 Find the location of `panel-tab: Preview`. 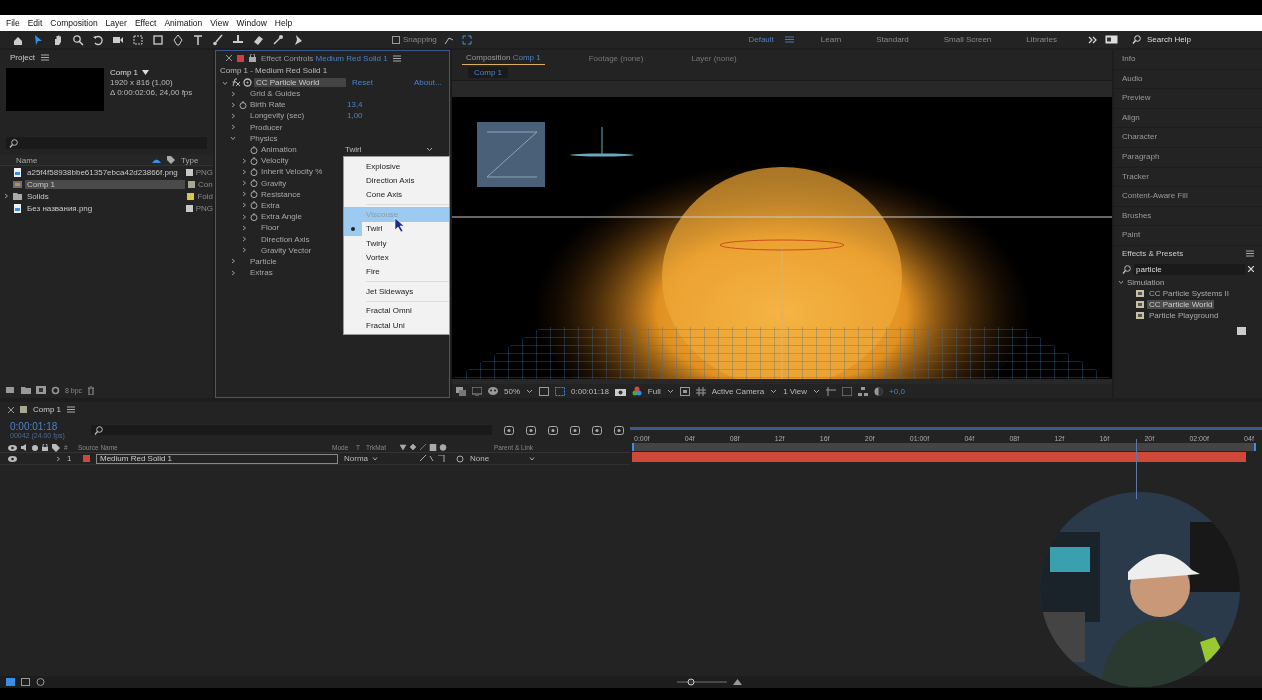

panel-tab: Preview is located at coordinates (1188, 99).